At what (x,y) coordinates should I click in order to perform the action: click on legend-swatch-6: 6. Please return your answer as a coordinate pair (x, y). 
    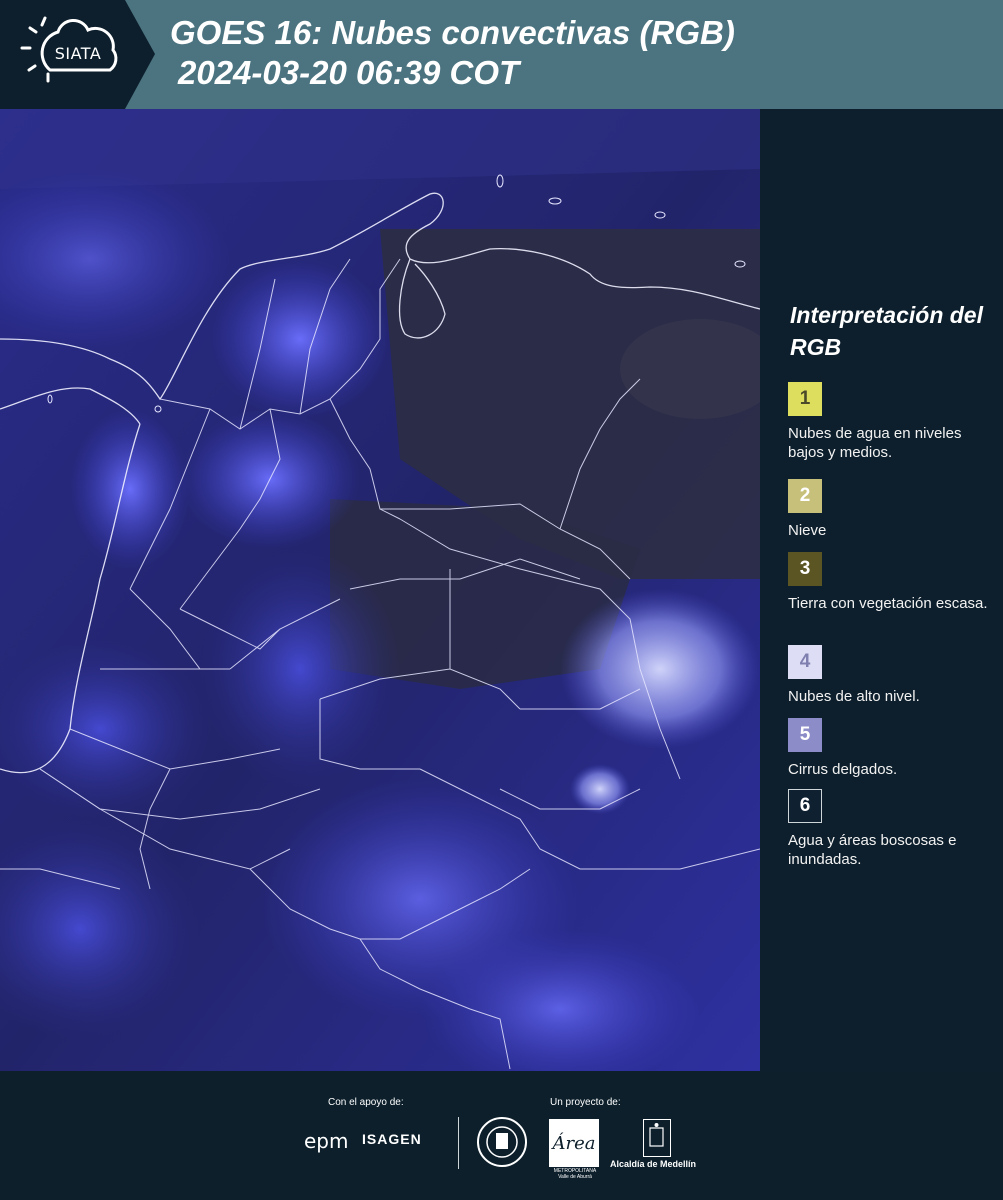
    Looking at the image, I should click on (805, 806).